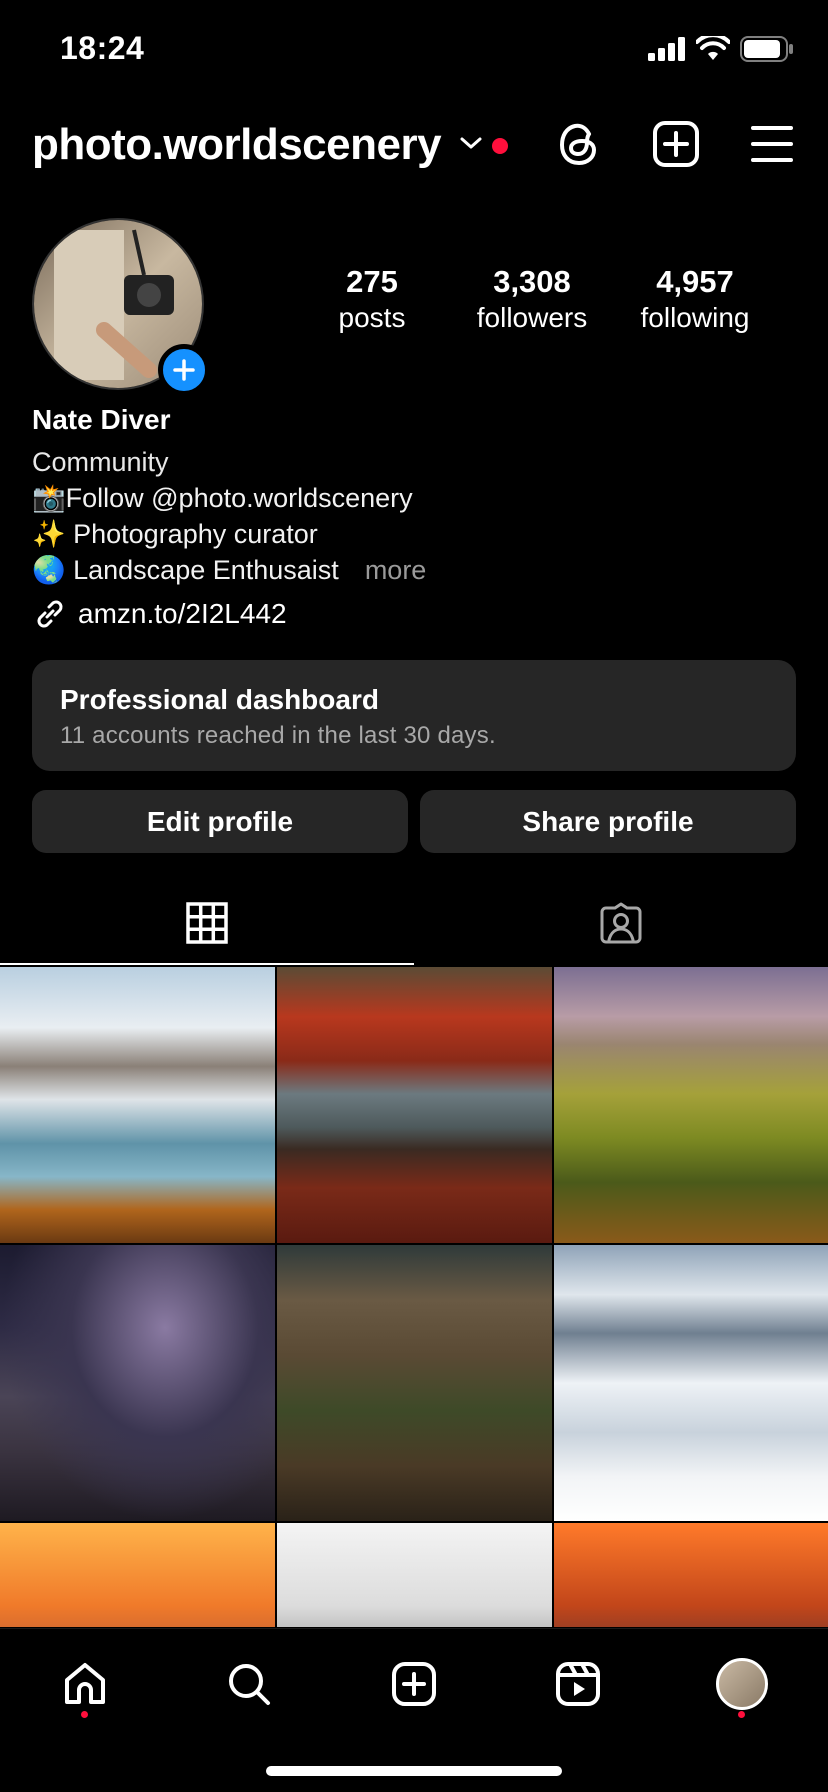 This screenshot has height=1792, width=828. I want to click on bio-more-link: more, so click(396, 570).